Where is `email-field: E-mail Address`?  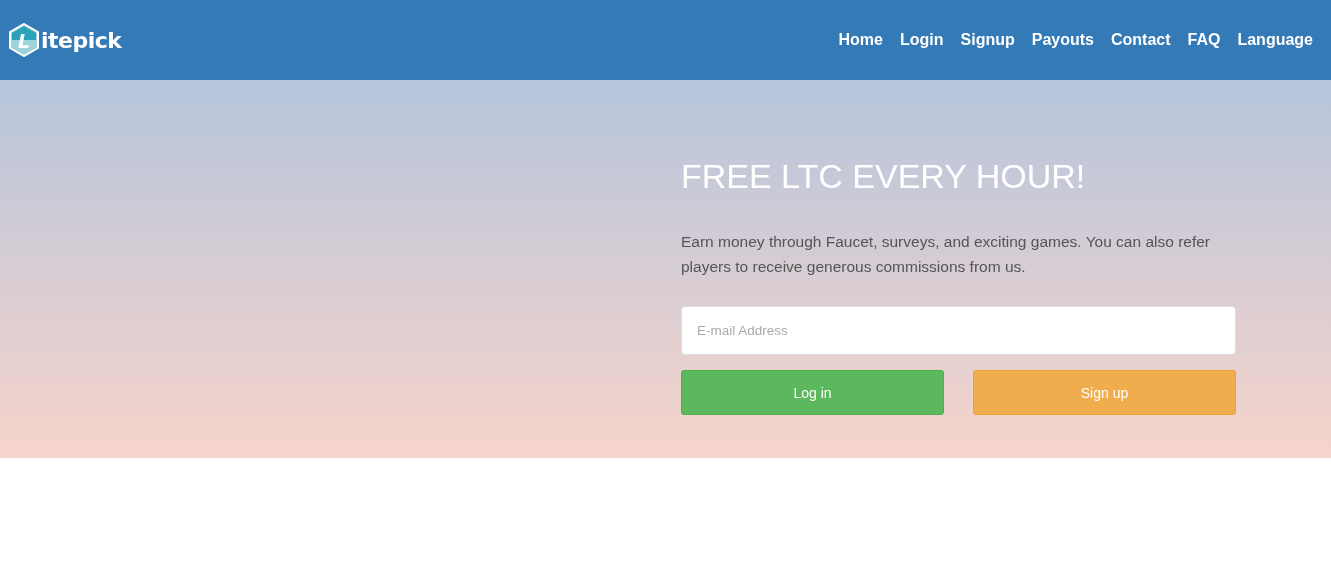
email-field: E-mail Address is located at coordinates (958, 330).